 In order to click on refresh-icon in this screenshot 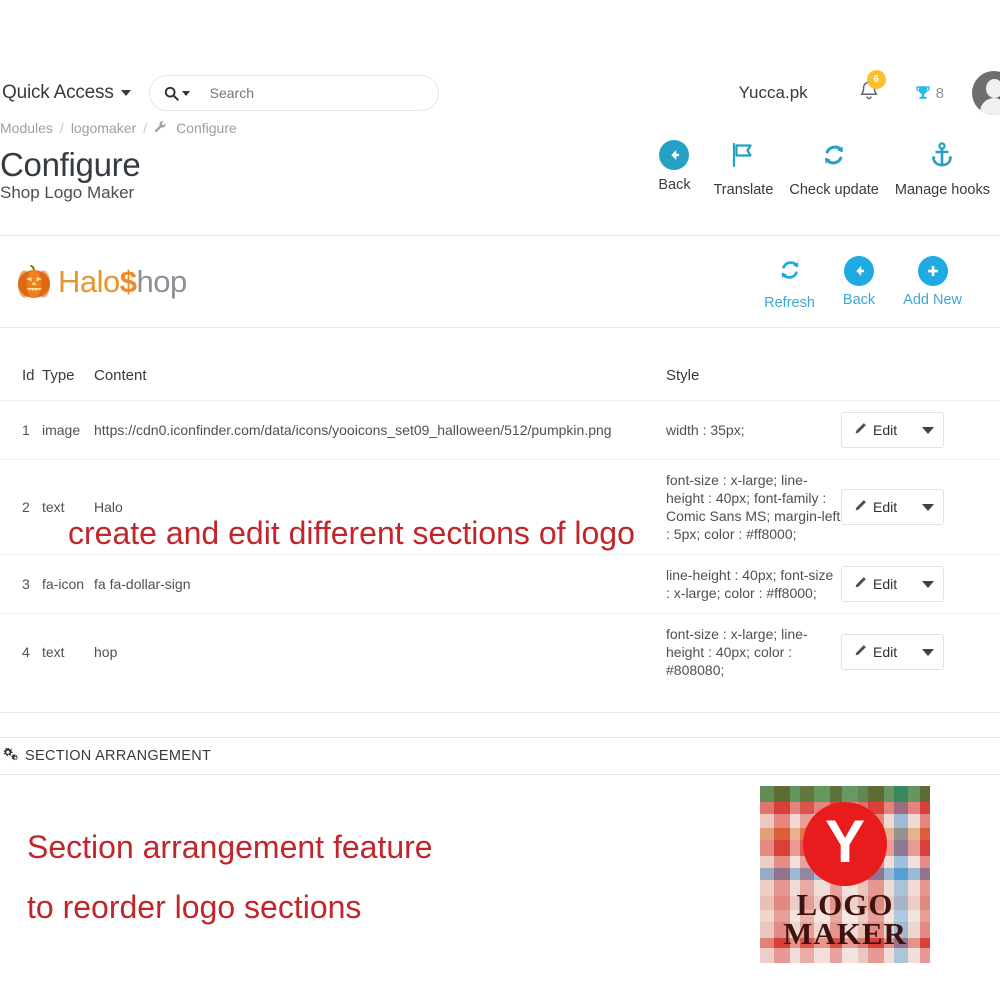, I will do `click(834, 157)`.